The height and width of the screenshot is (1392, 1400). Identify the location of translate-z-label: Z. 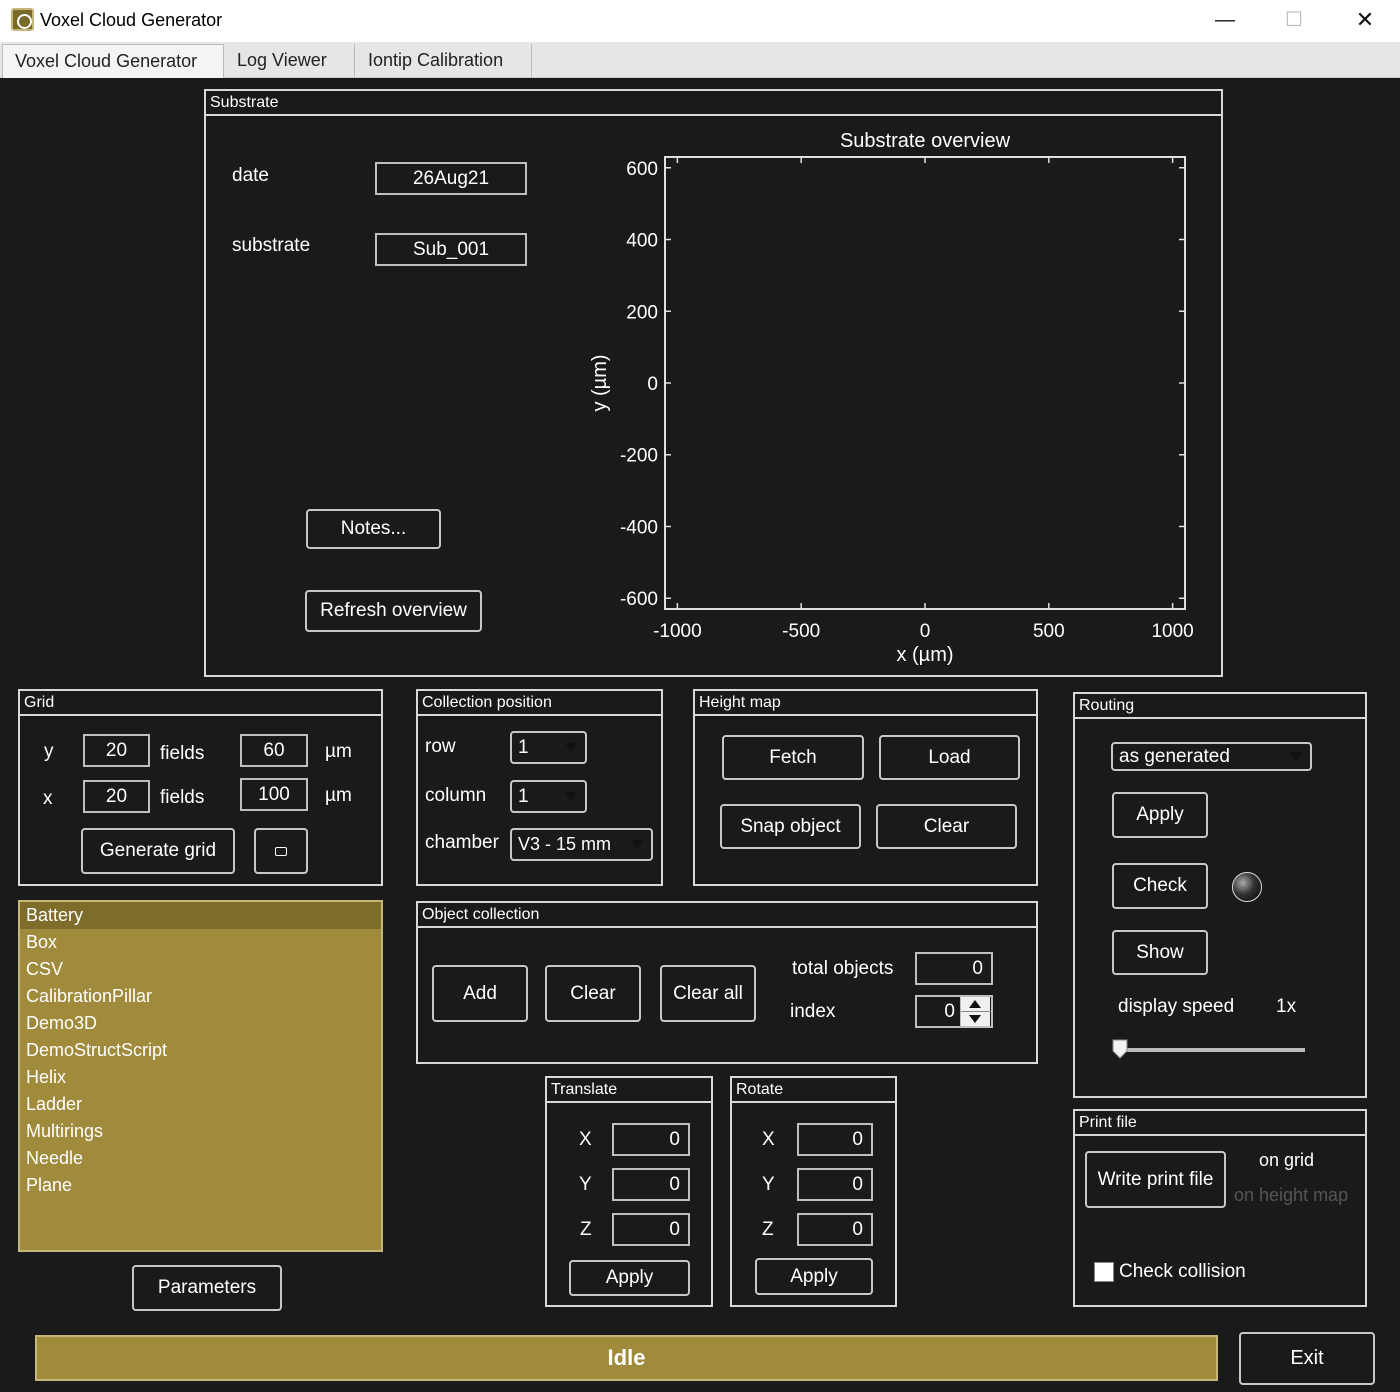
(586, 1229).